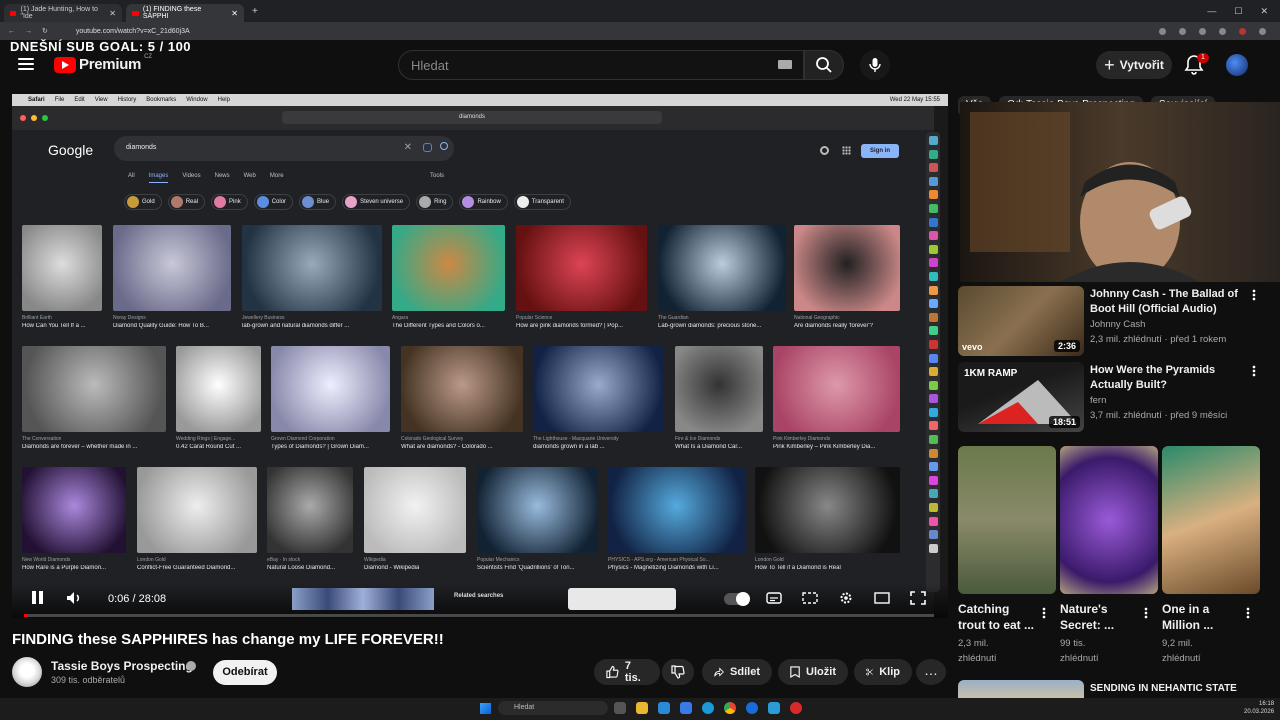 Image resolution: width=1280 pixels, height=720 pixels. Describe the element at coordinates (45, 31) in the screenshot. I see `reload-icon: ↻` at that location.